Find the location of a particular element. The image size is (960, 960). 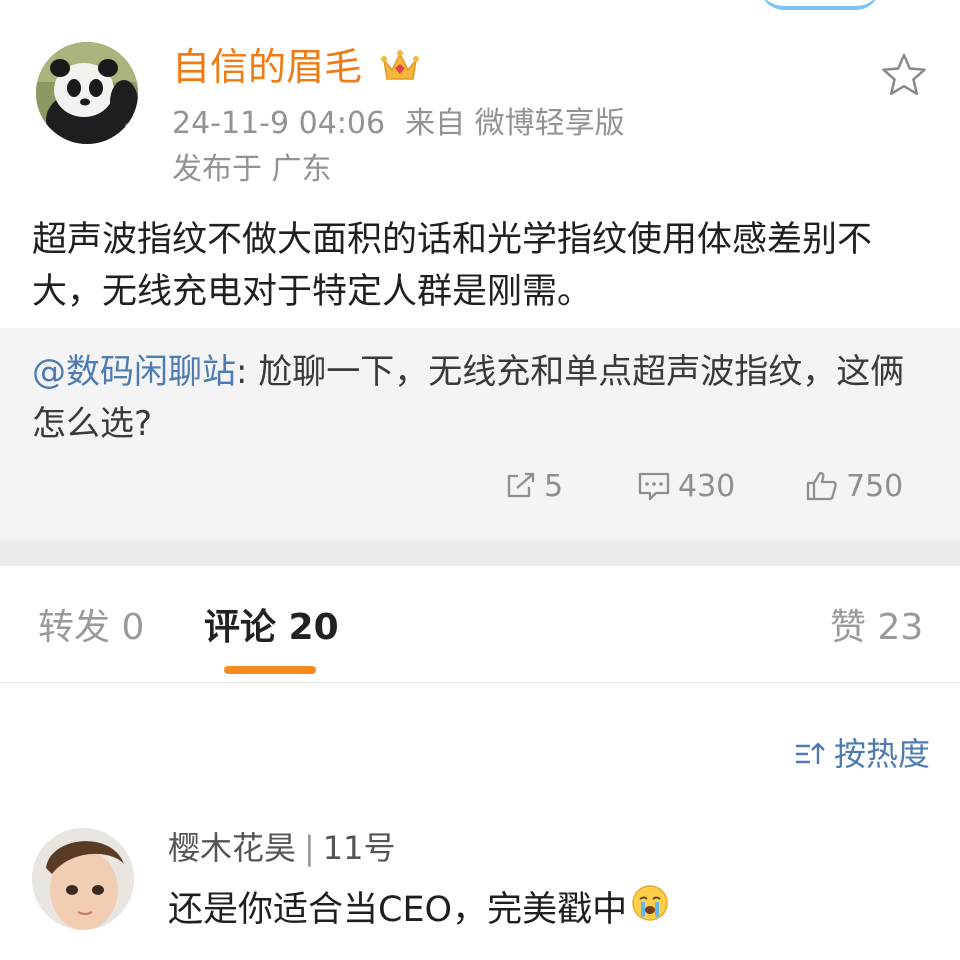

active-tab-indicator is located at coordinates (270, 670).